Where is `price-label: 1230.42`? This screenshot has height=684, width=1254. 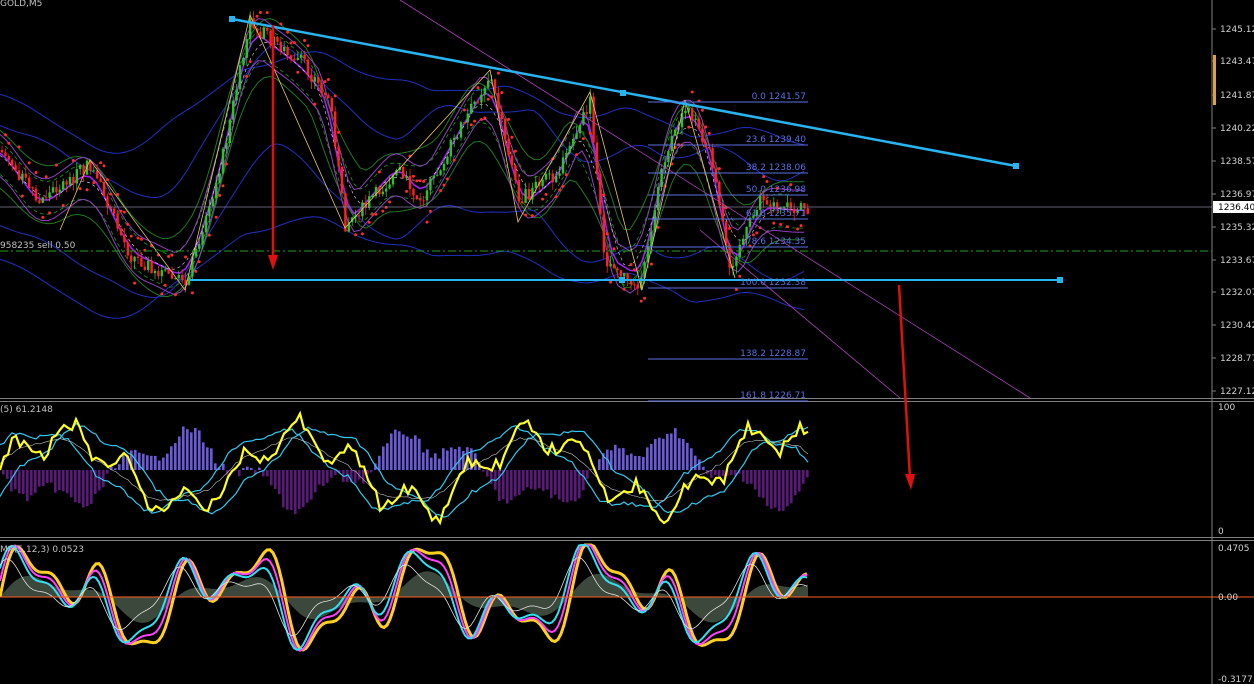 price-label: 1230.42 is located at coordinates (1237, 326).